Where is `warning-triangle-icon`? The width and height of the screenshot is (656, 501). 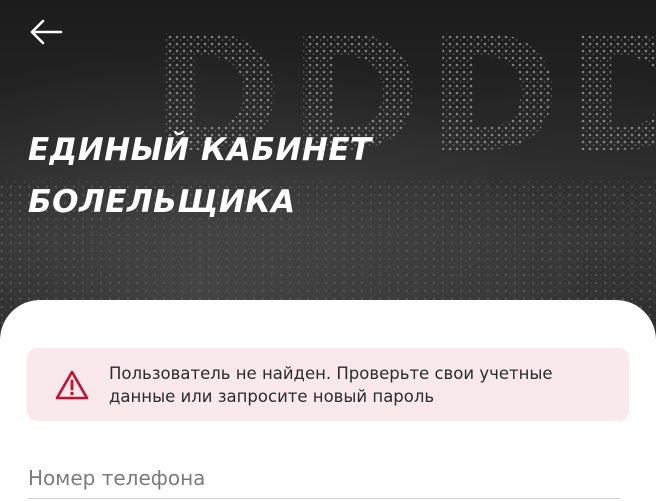
warning-triangle-icon is located at coordinates (72, 384).